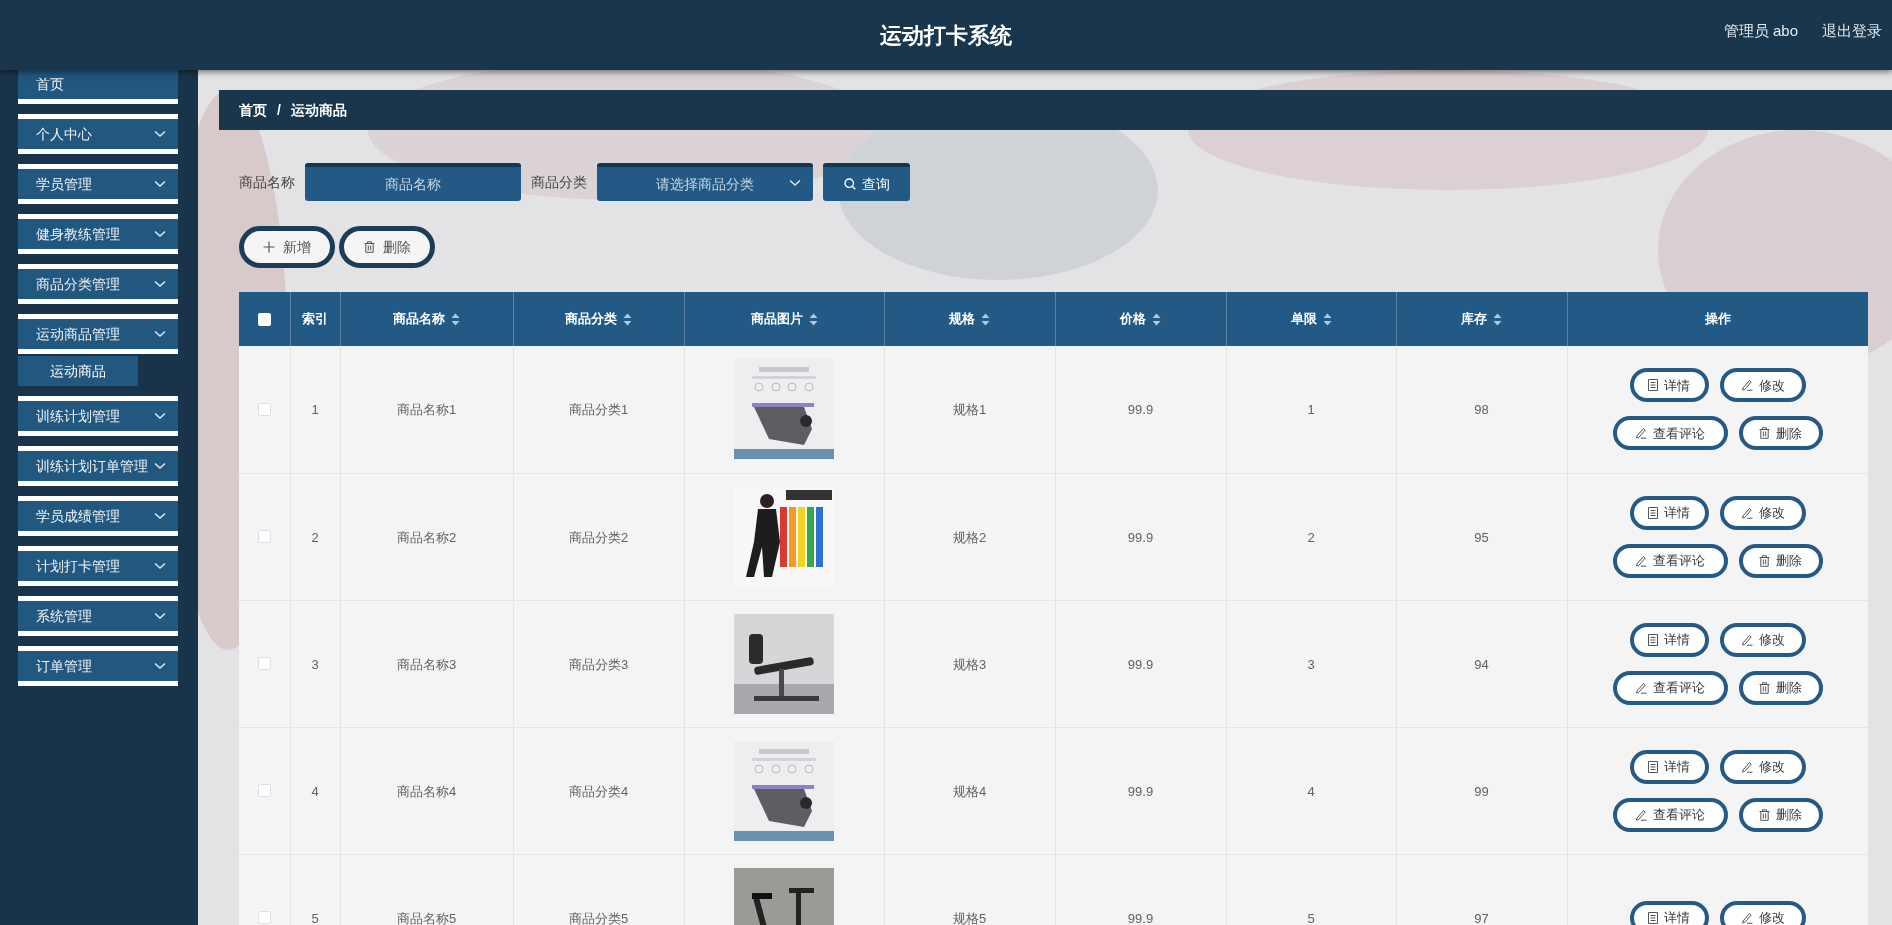  Describe the element at coordinates (98, 134) in the screenshot. I see `sidebar-item: 个人中心` at that location.